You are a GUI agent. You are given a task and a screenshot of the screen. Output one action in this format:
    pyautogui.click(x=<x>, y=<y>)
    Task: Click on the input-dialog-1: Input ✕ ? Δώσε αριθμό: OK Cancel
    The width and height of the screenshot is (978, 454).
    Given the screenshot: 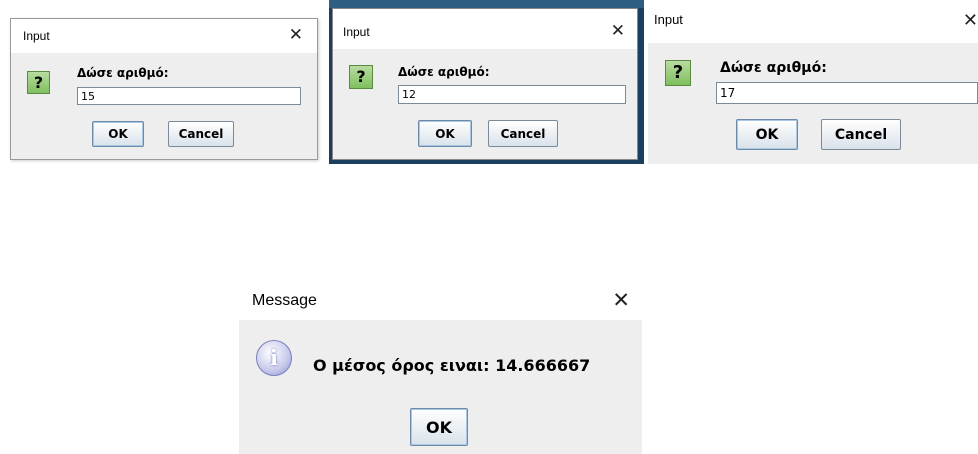 What is the action you would take?
    pyautogui.click(x=164, y=89)
    